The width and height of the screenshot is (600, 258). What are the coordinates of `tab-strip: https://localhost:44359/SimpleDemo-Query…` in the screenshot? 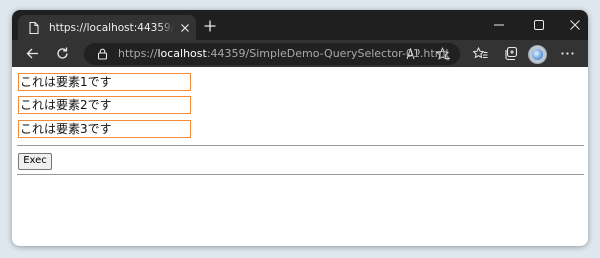 It's located at (300, 25).